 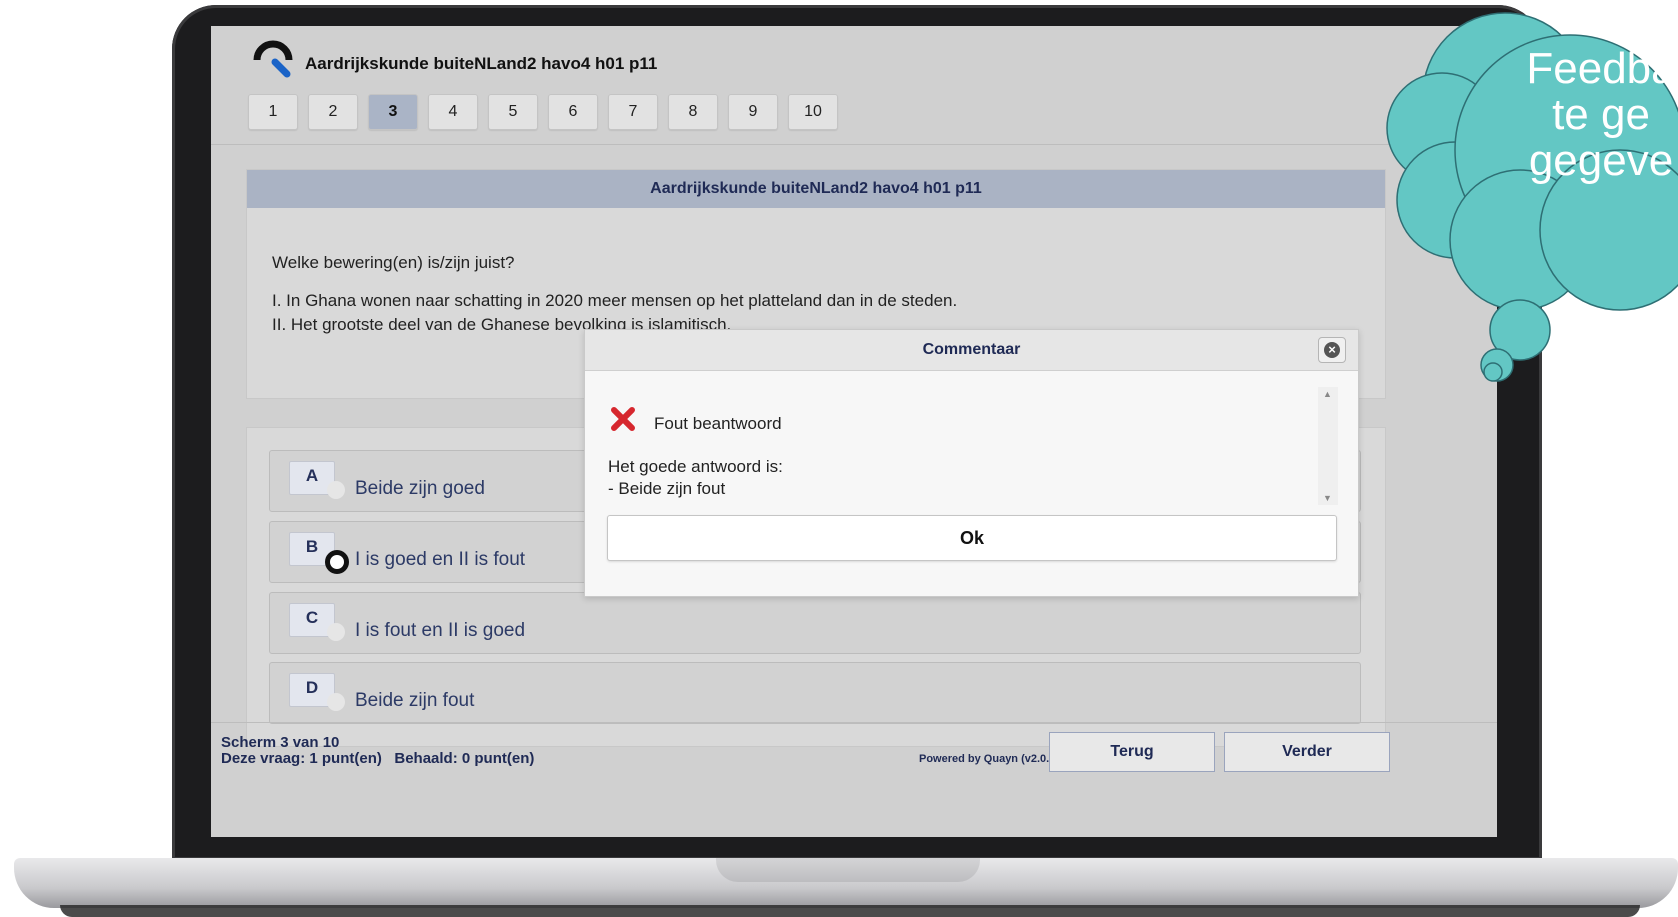 What do you see at coordinates (420, 488) in the screenshot?
I see `option-label: Beide zijn goed` at bounding box center [420, 488].